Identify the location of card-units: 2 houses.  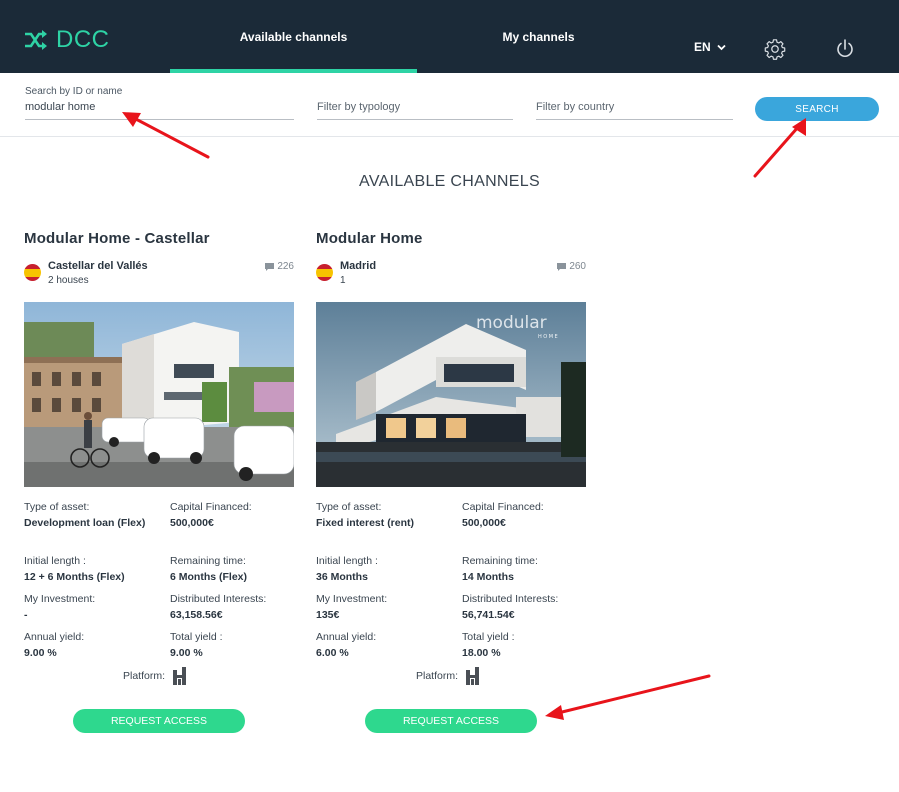
(68, 280).